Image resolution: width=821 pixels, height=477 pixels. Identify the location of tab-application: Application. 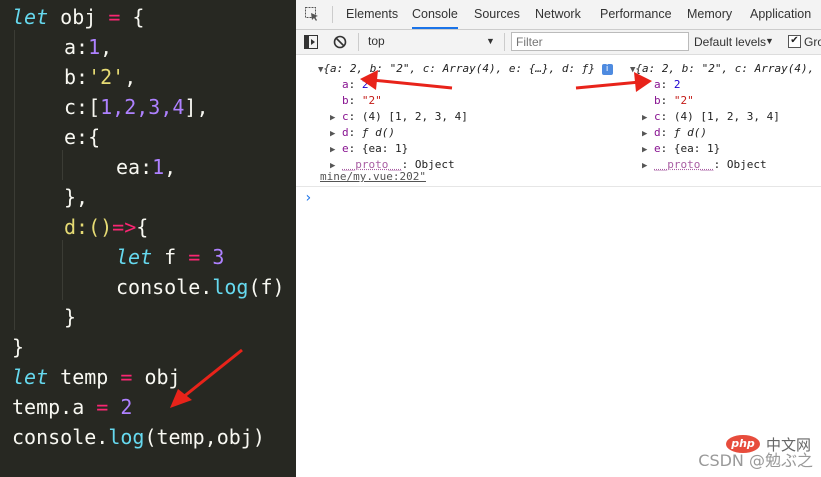
(780, 14).